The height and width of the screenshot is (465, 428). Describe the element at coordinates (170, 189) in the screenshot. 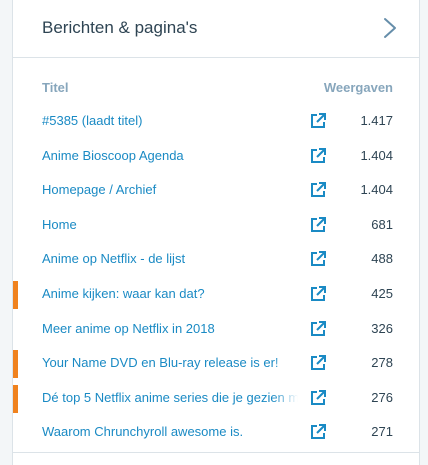

I see `post-title-link: Homepage / Archief` at that location.